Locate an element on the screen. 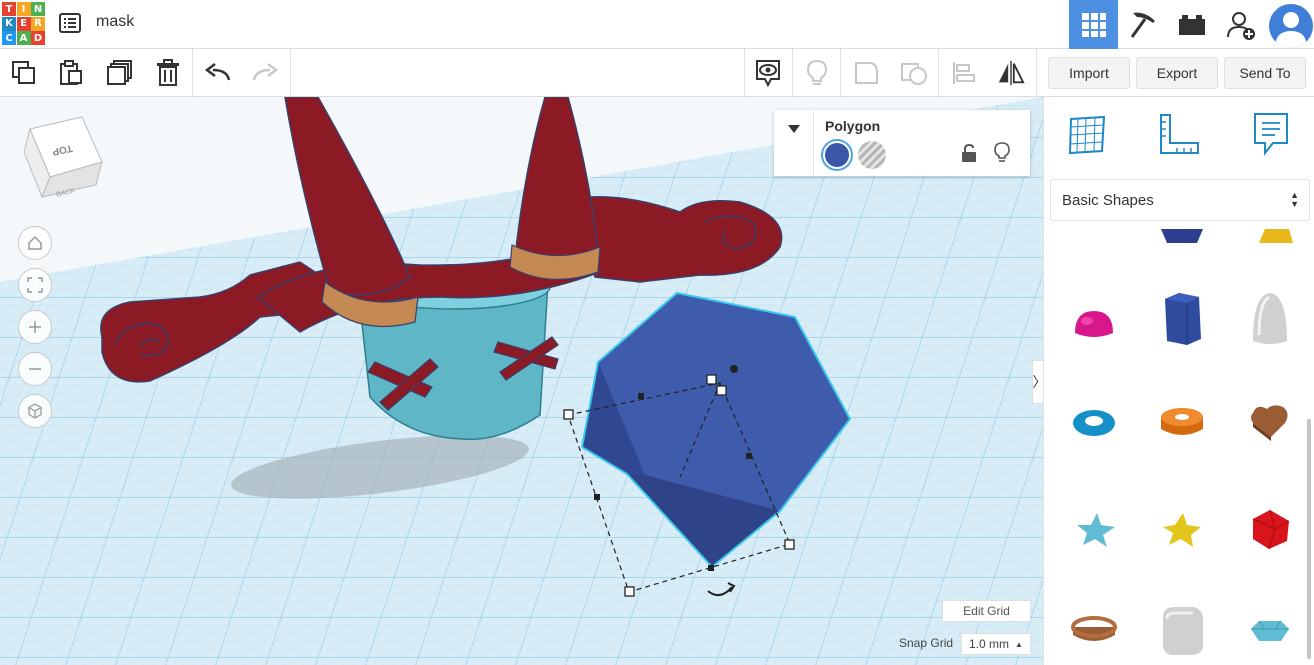 This screenshot has width=1314, height=665. shape-ring is located at coordinates (1094, 631).